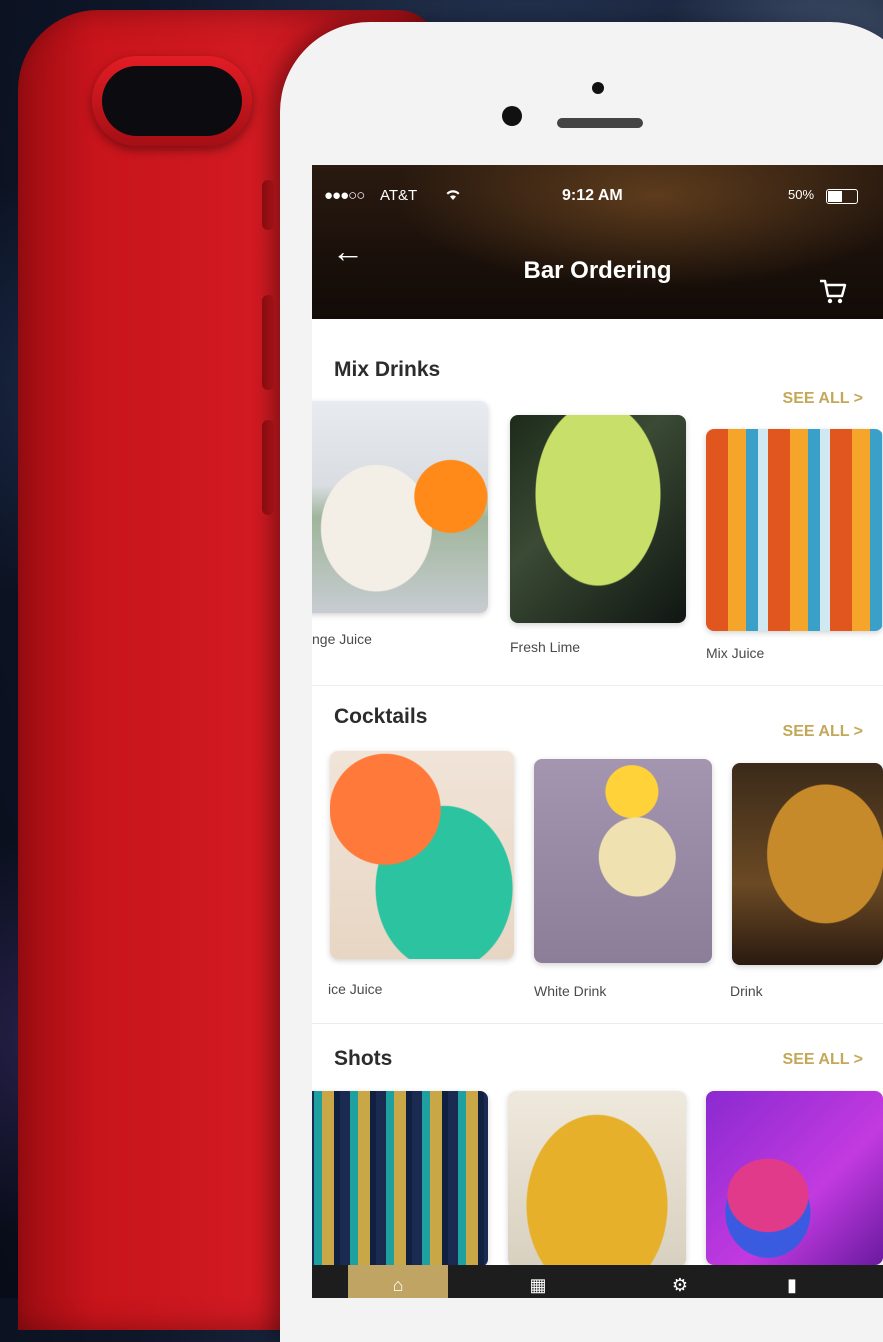 The image size is (883, 1342). What do you see at coordinates (623, 861) in the screenshot?
I see `drink-card-white-drink` at bounding box center [623, 861].